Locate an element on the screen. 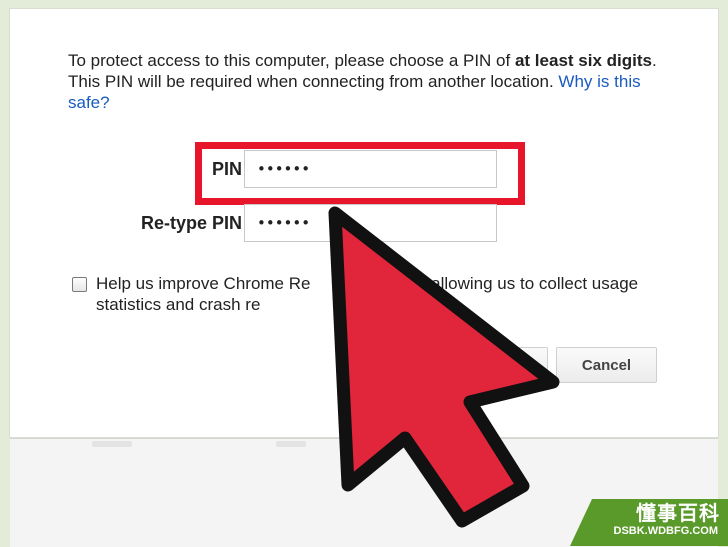 The image size is (728, 547). description-bold: at least six digits is located at coordinates (583, 60).